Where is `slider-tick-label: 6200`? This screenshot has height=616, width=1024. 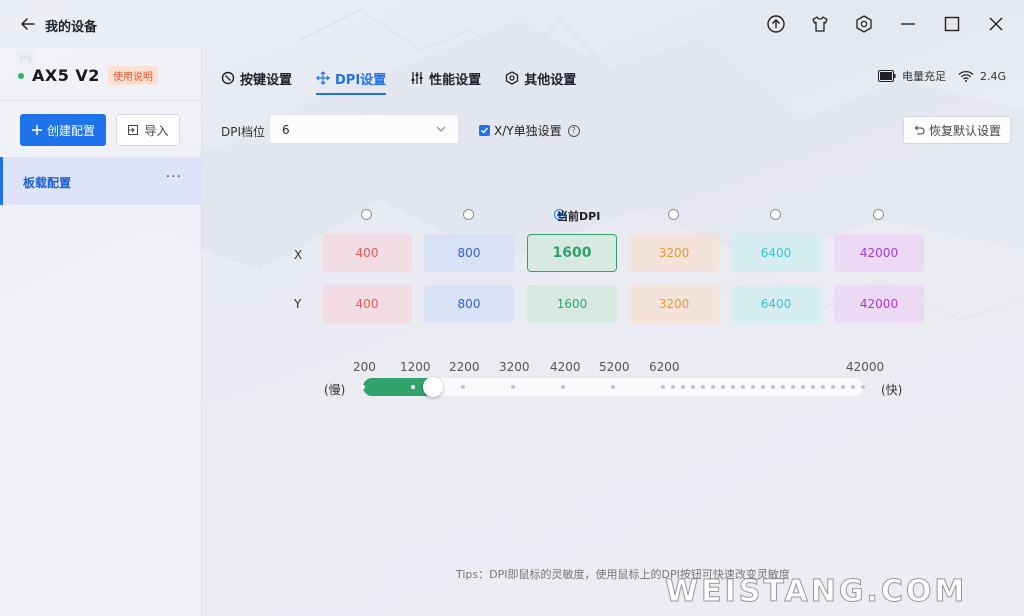 slider-tick-label: 6200 is located at coordinates (664, 367).